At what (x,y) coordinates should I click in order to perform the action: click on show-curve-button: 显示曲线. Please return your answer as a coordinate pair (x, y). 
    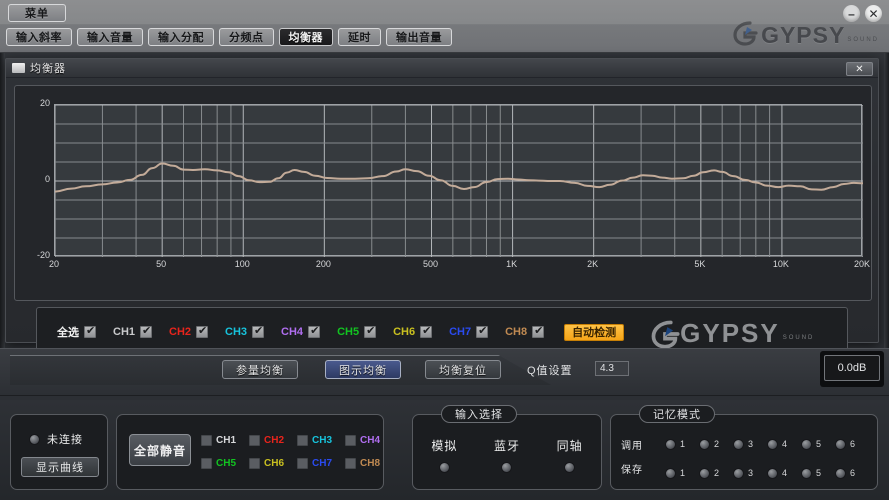
    Looking at the image, I should click on (60, 467).